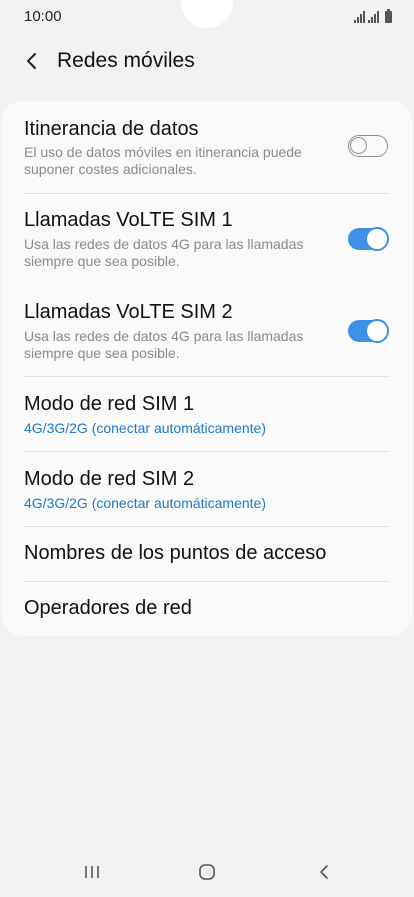 This screenshot has width=414, height=897. I want to click on home-button, so click(207, 872).